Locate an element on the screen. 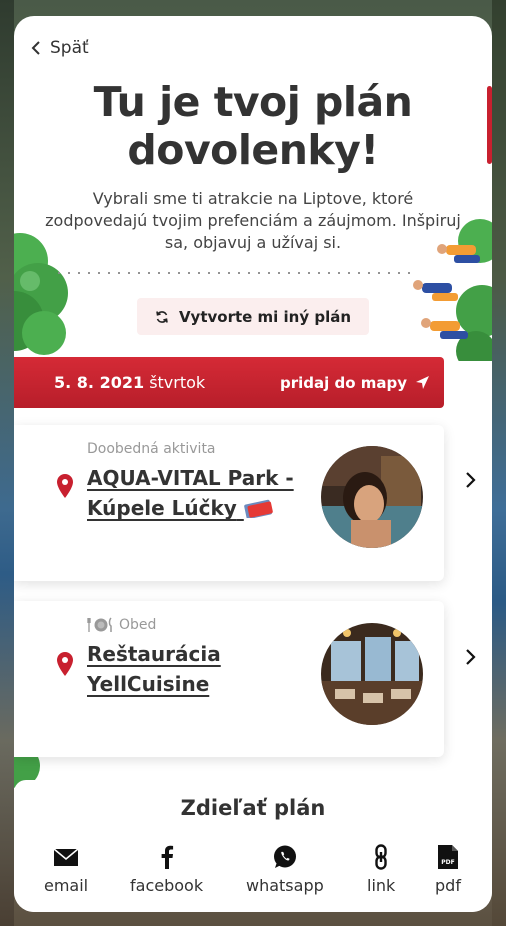 Image resolution: width=506 pixels, height=926 pixels. liptov-card-icon is located at coordinates (258, 509).